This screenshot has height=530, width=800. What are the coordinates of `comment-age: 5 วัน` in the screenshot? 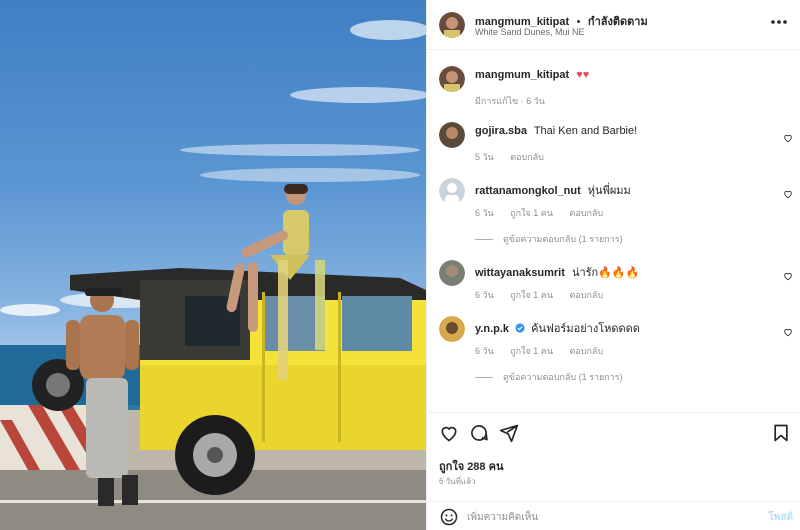 It's located at (484, 157).